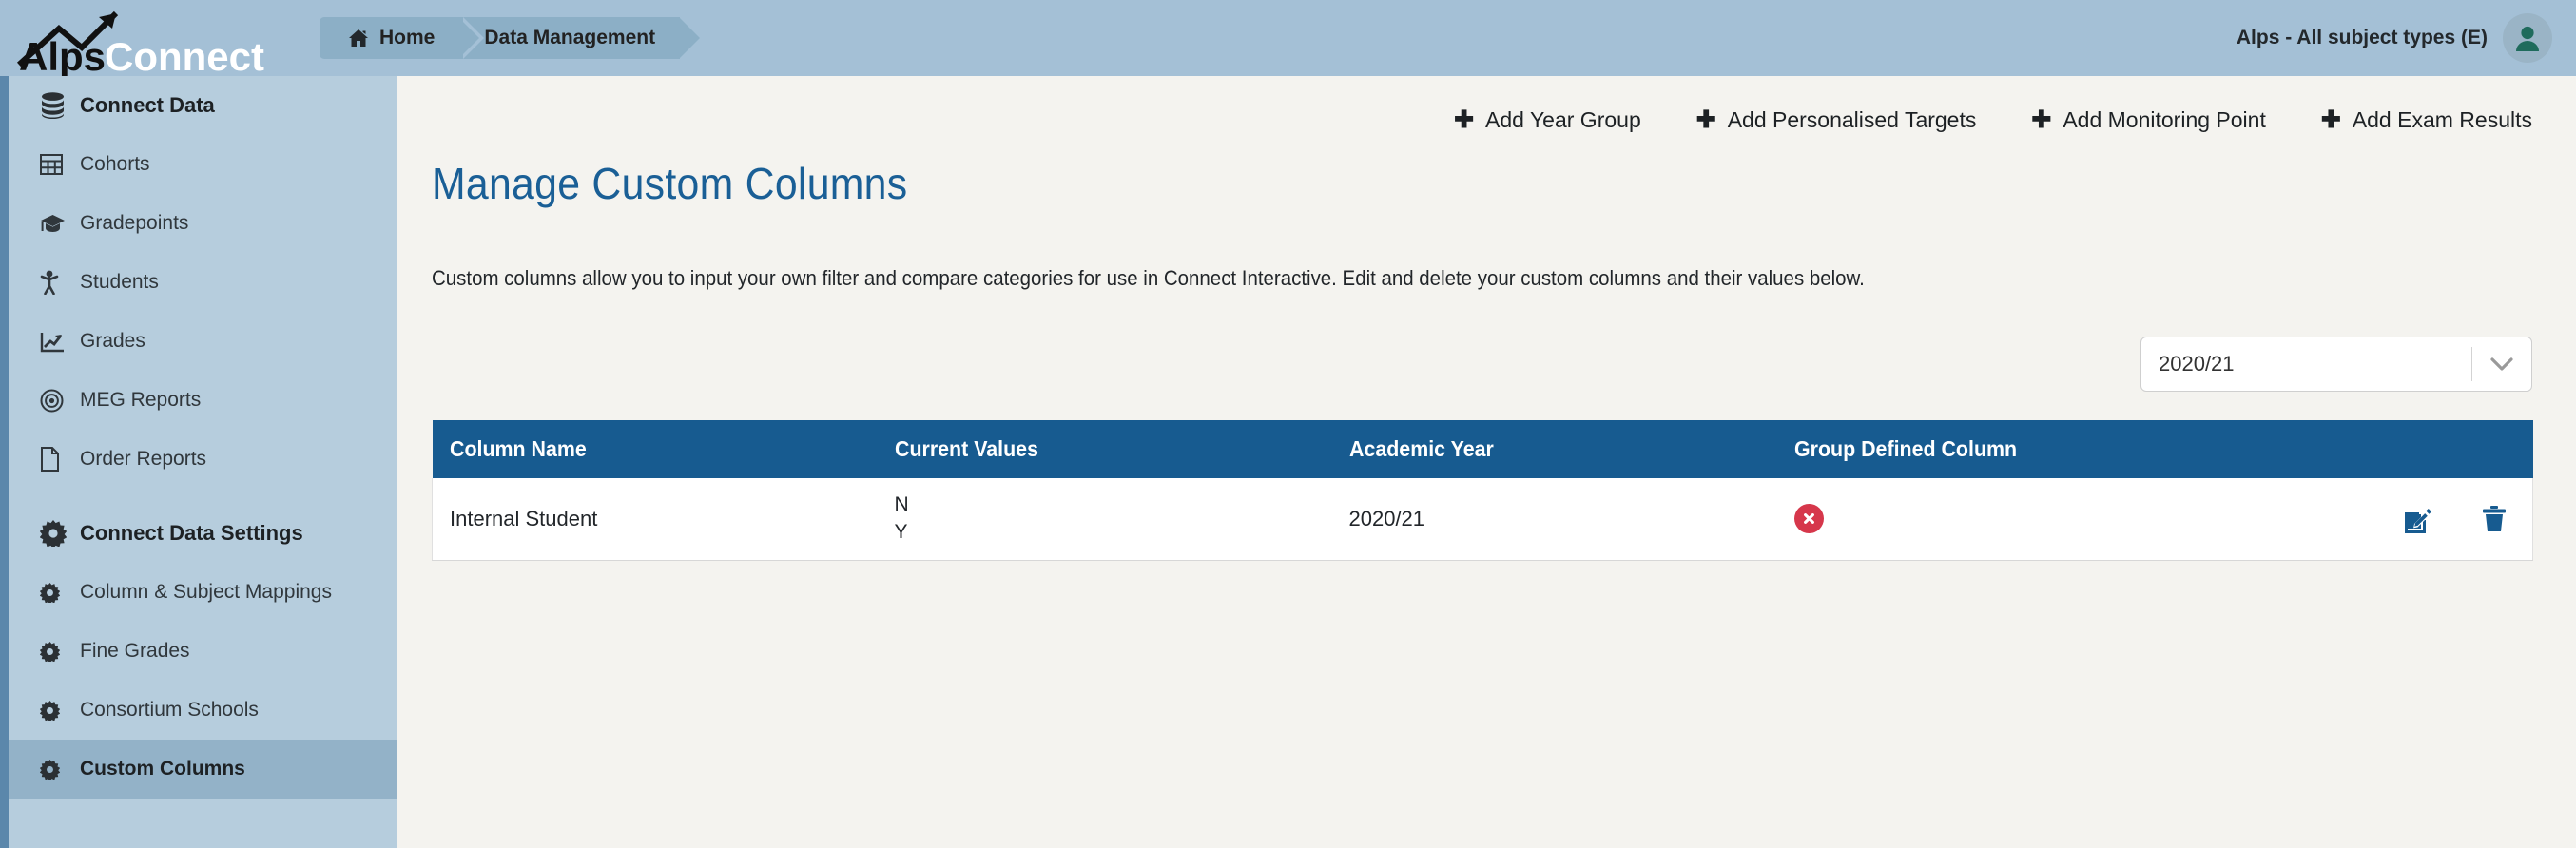 The image size is (2576, 848). I want to click on column-header-label: Current Values, so click(966, 448).